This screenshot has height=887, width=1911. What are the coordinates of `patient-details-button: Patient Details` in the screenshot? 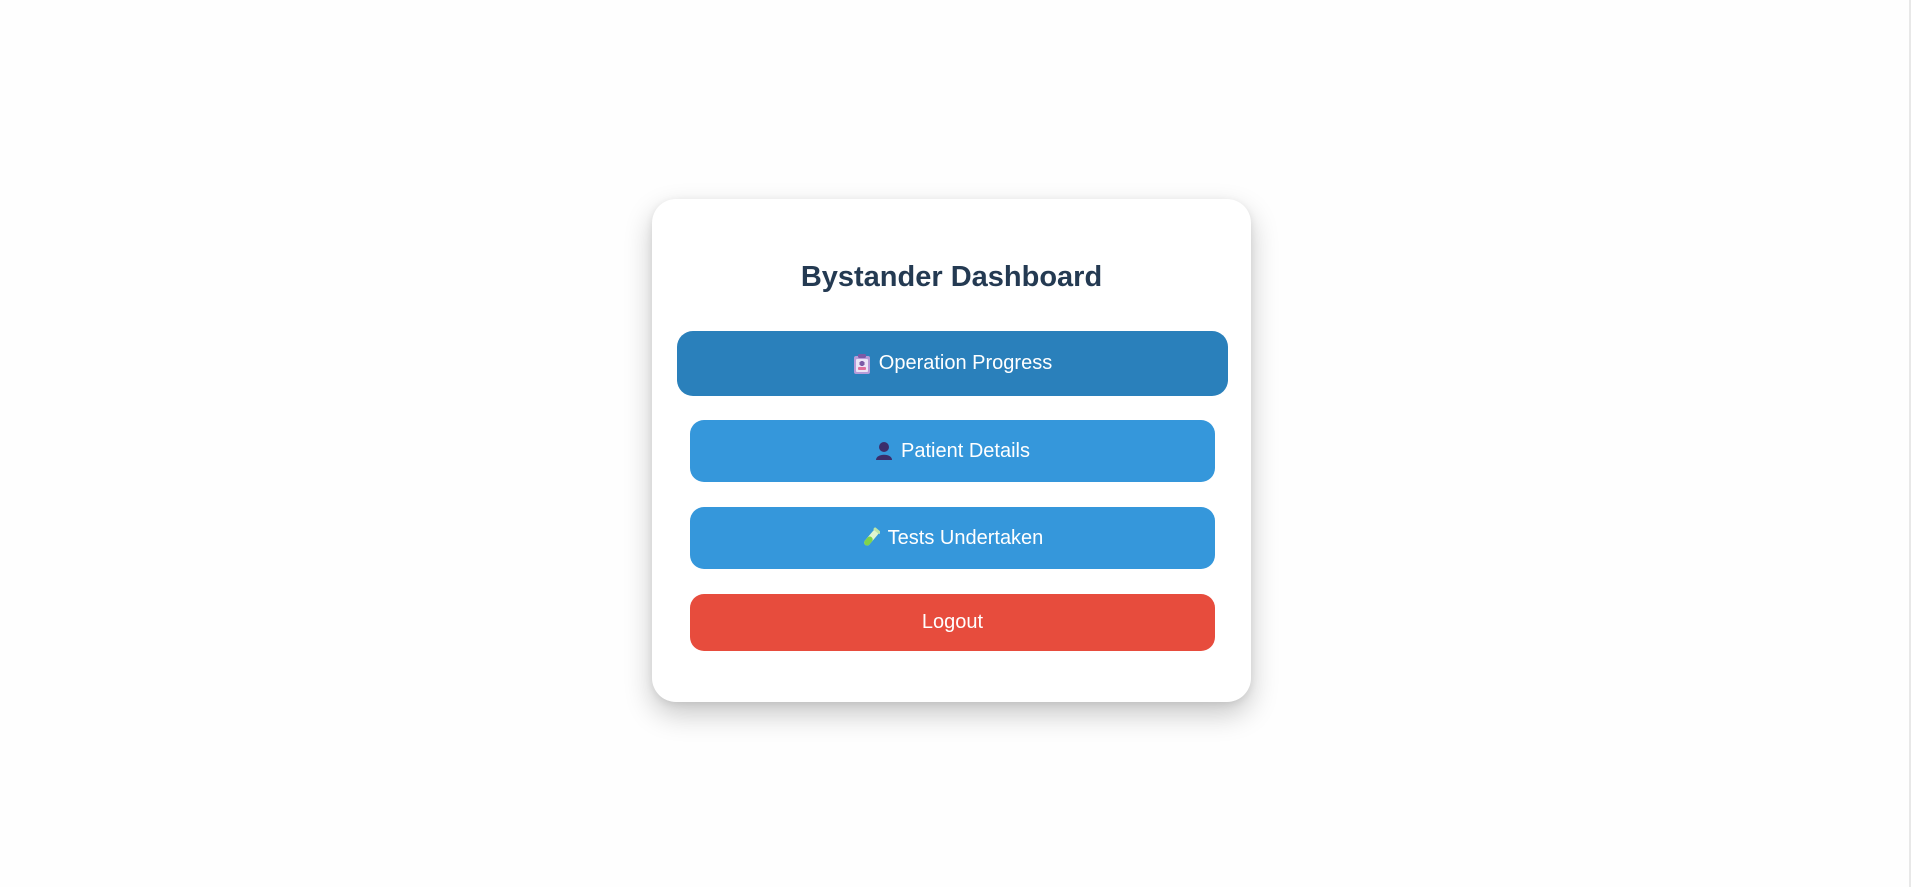 It's located at (952, 451).